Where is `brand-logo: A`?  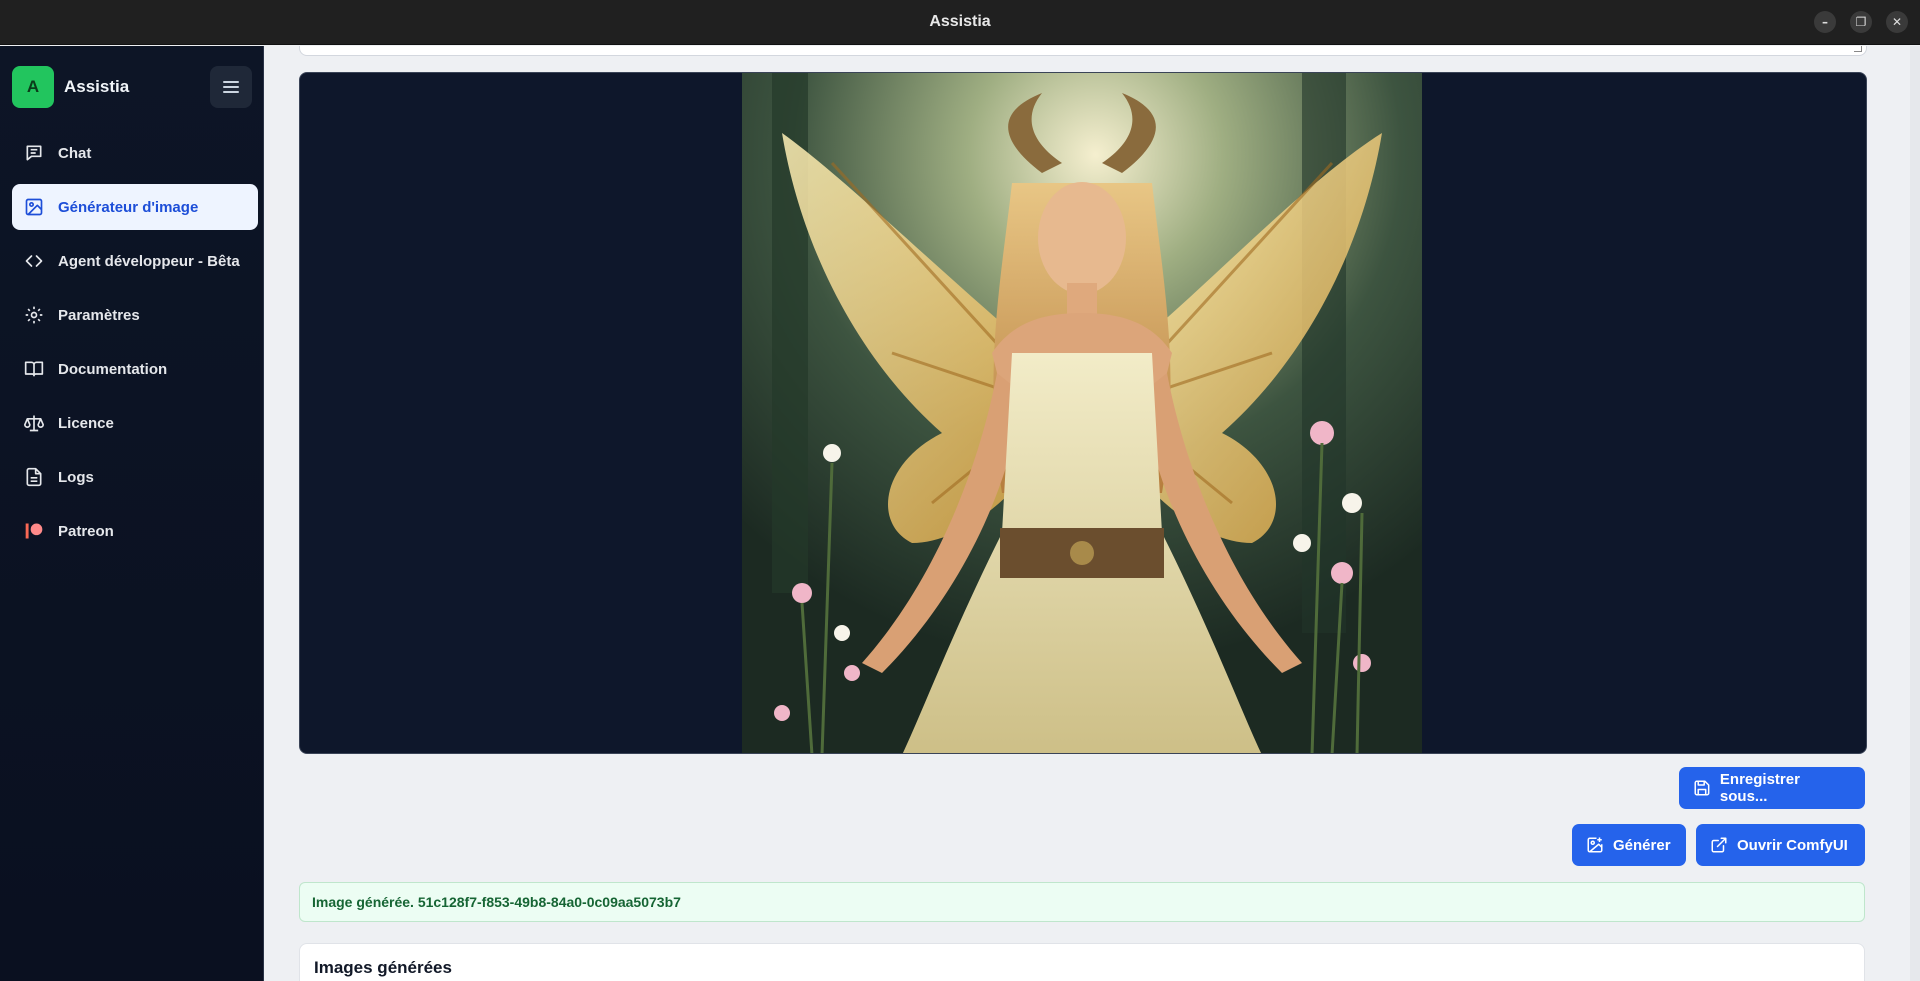 brand-logo: A is located at coordinates (33, 87).